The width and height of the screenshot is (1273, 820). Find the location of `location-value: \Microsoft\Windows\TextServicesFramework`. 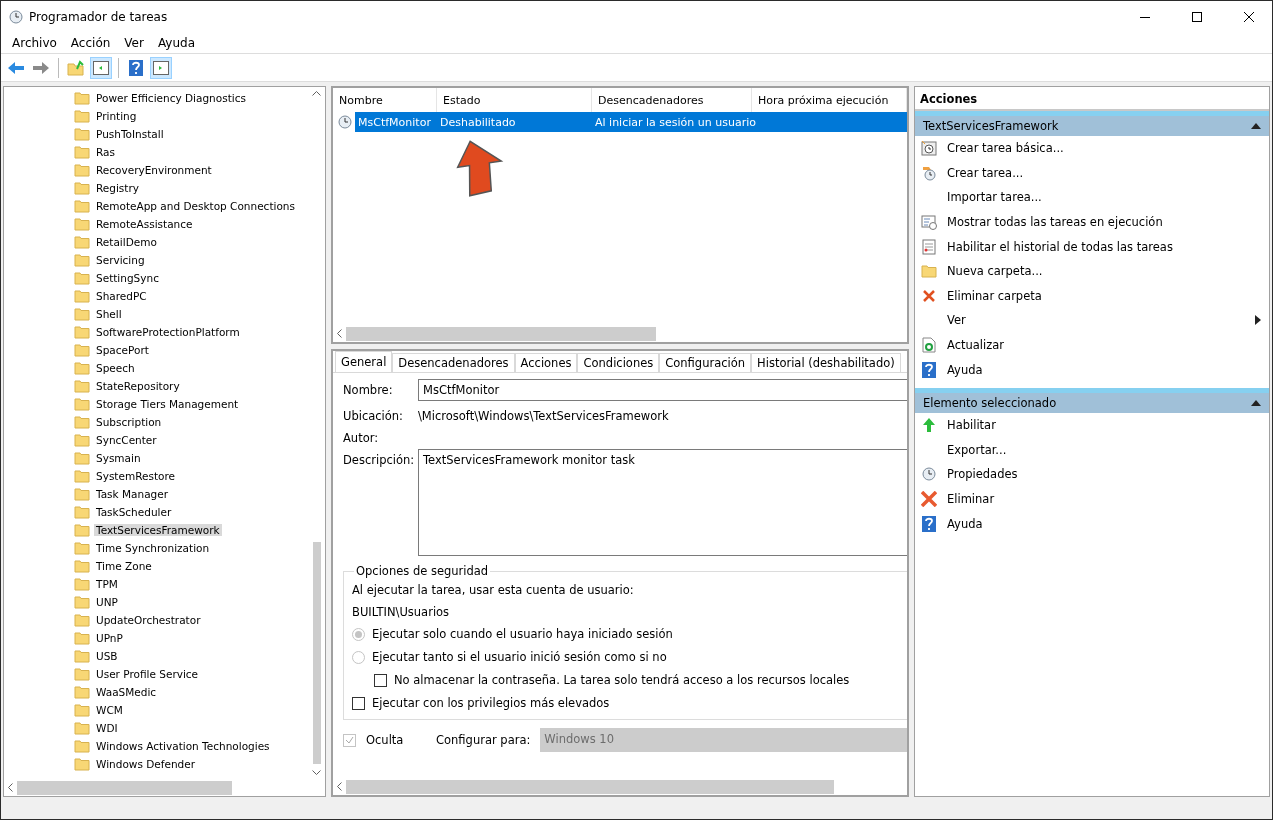

location-value: \Microsoft\Windows\TextServicesFramework is located at coordinates (543, 415).